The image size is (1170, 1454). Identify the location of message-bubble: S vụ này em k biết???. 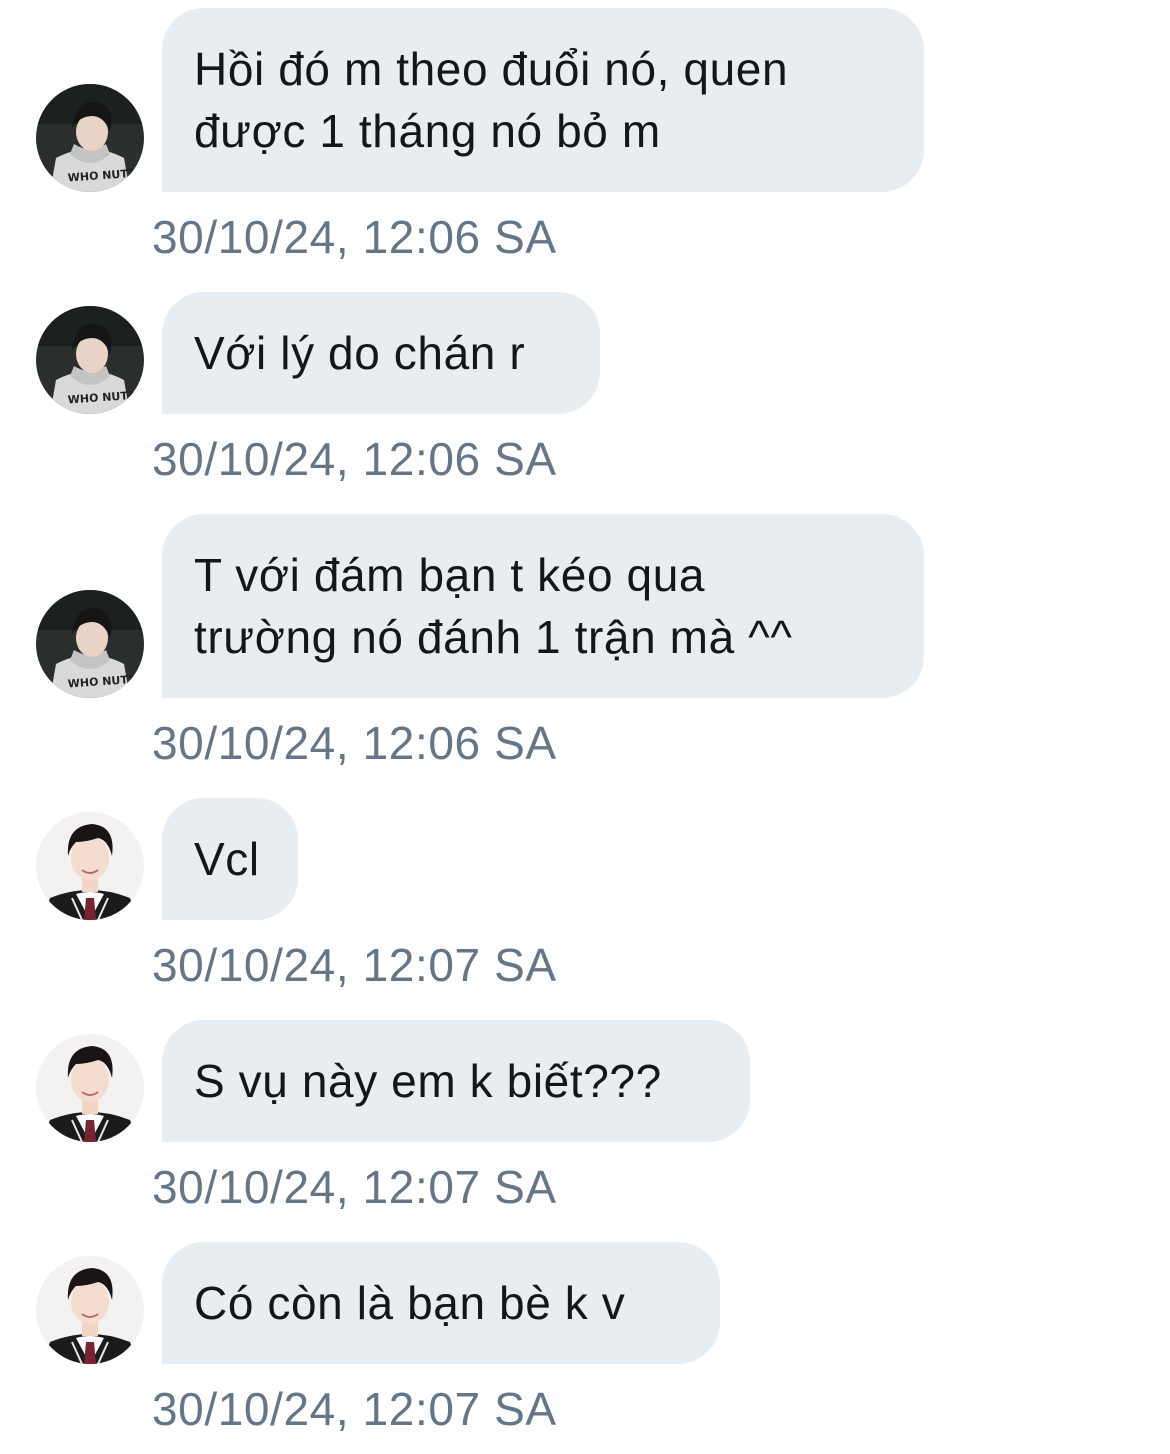
(456, 1081).